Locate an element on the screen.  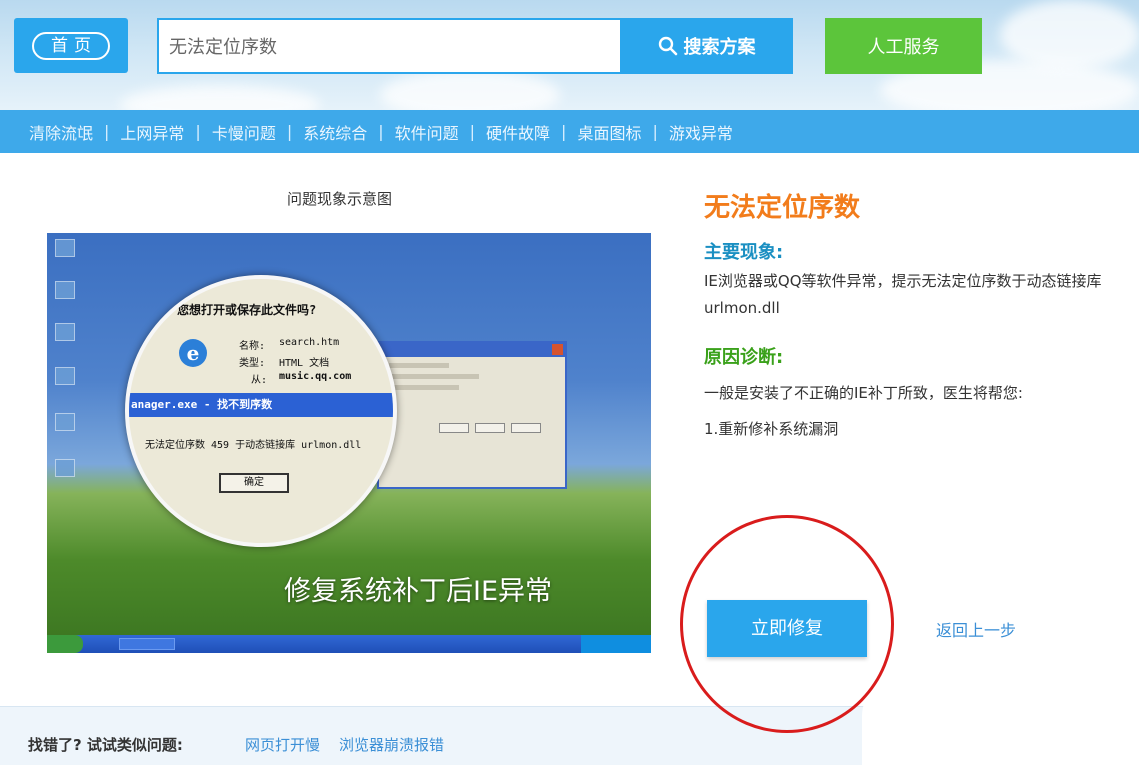
nav-item-network: 上网异常 is located at coordinates (152, 132).